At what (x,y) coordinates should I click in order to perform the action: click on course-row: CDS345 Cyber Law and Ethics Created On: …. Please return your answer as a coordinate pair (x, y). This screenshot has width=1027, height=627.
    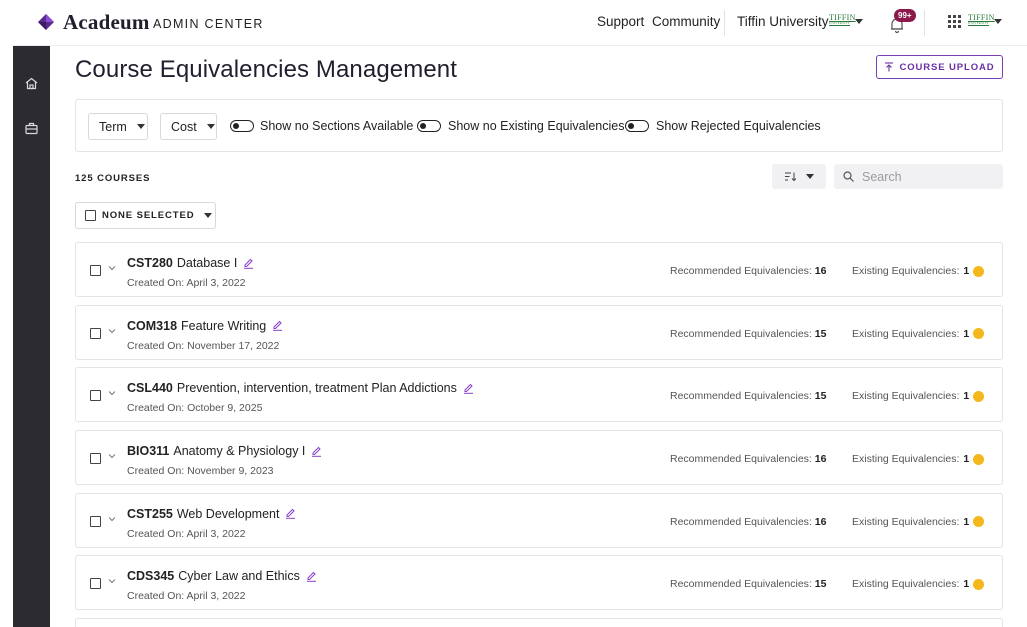
    Looking at the image, I should click on (539, 583).